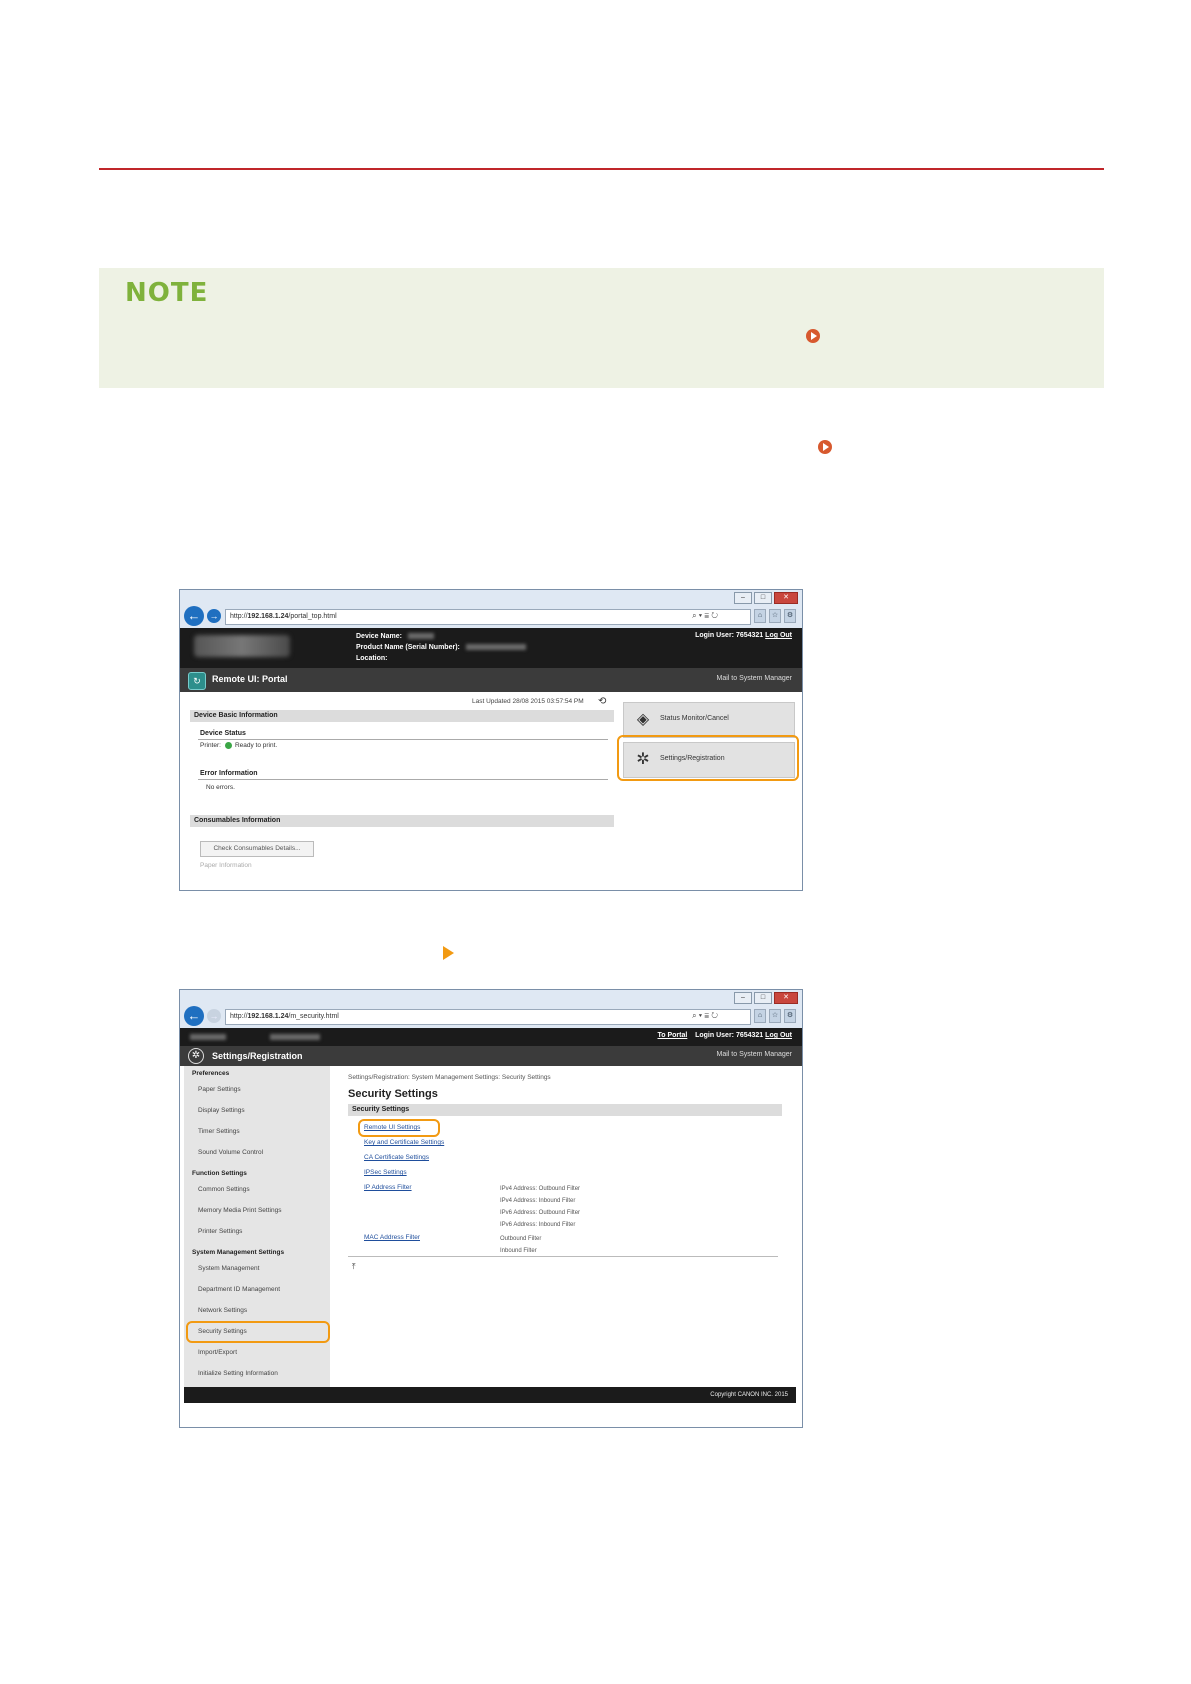  I want to click on status-monitor-button: ◈ Status Monitor/Cancel, so click(709, 720).